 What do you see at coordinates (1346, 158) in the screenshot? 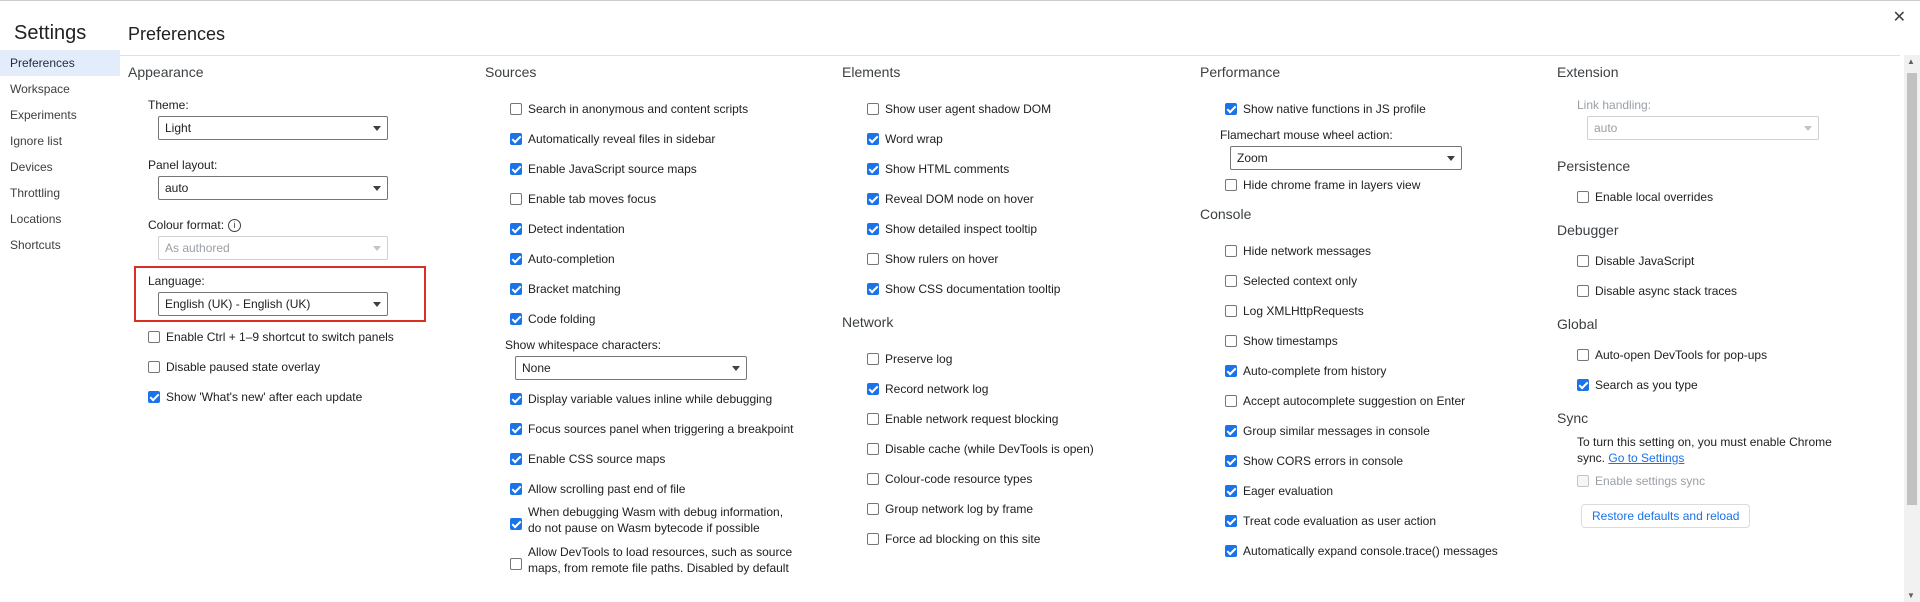
I see `flamechart-select: Zoom` at bounding box center [1346, 158].